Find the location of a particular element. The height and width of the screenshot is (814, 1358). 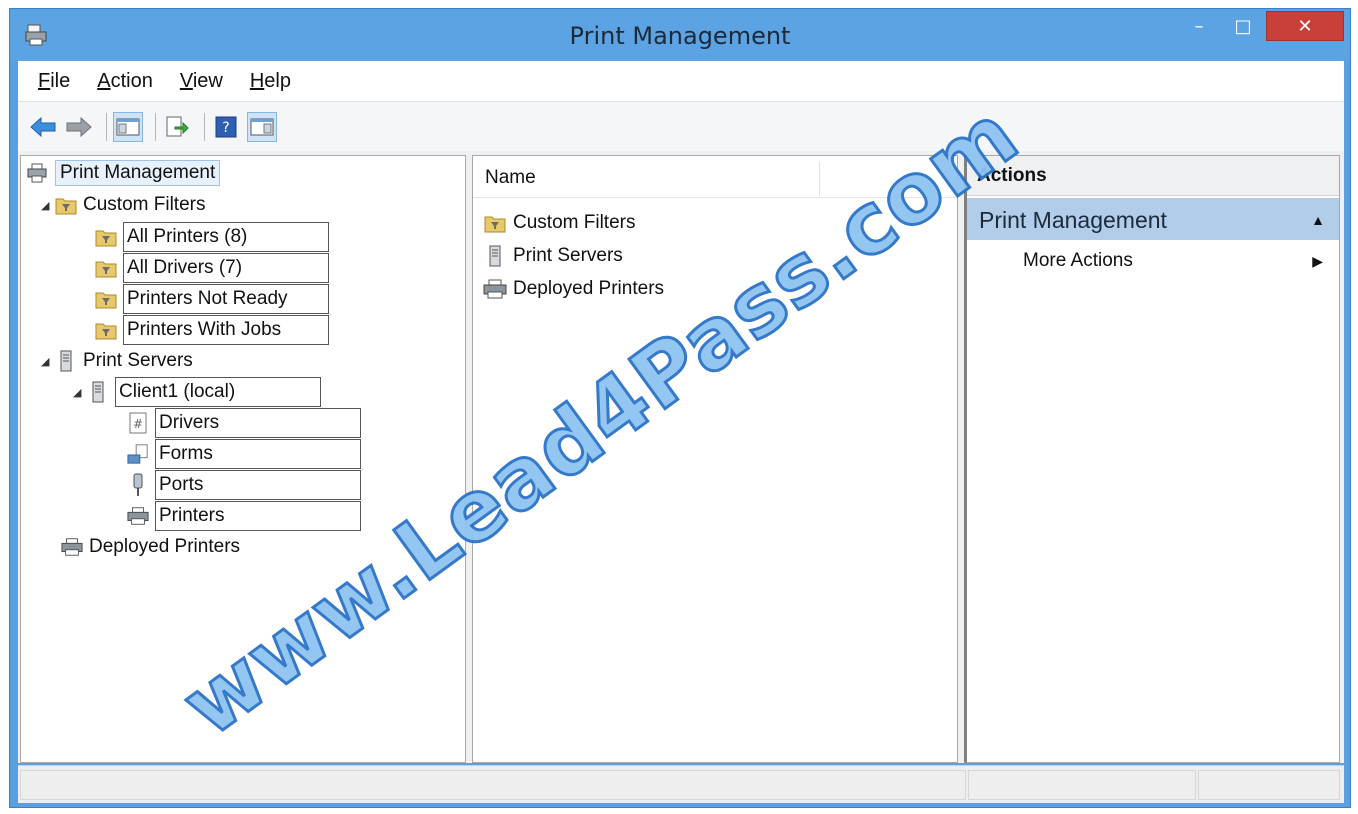

drivers-icon: # is located at coordinates (138, 423).